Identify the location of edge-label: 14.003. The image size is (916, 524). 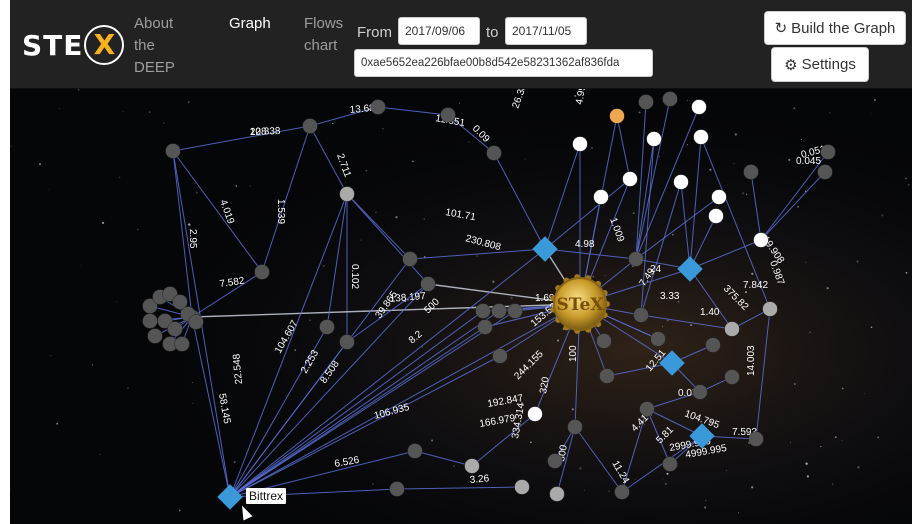
(751, 360).